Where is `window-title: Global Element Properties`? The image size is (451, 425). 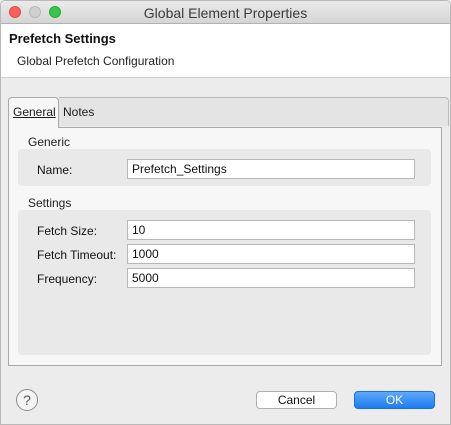 window-title: Global Element Properties is located at coordinates (225, 13).